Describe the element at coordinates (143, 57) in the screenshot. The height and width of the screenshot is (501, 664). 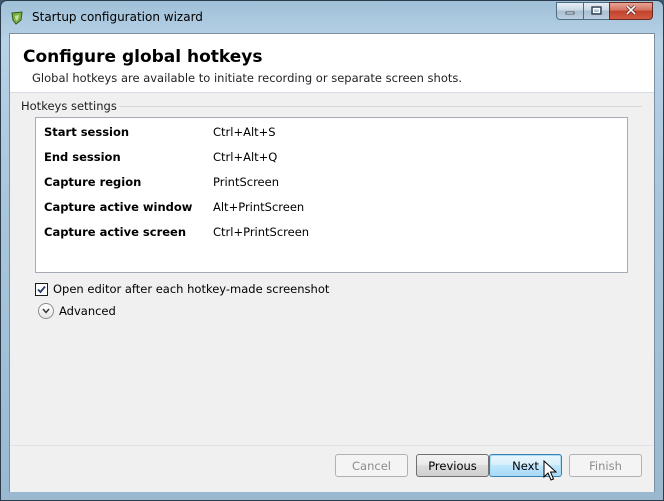
I see `page-title: Configure global hotkeys` at that location.